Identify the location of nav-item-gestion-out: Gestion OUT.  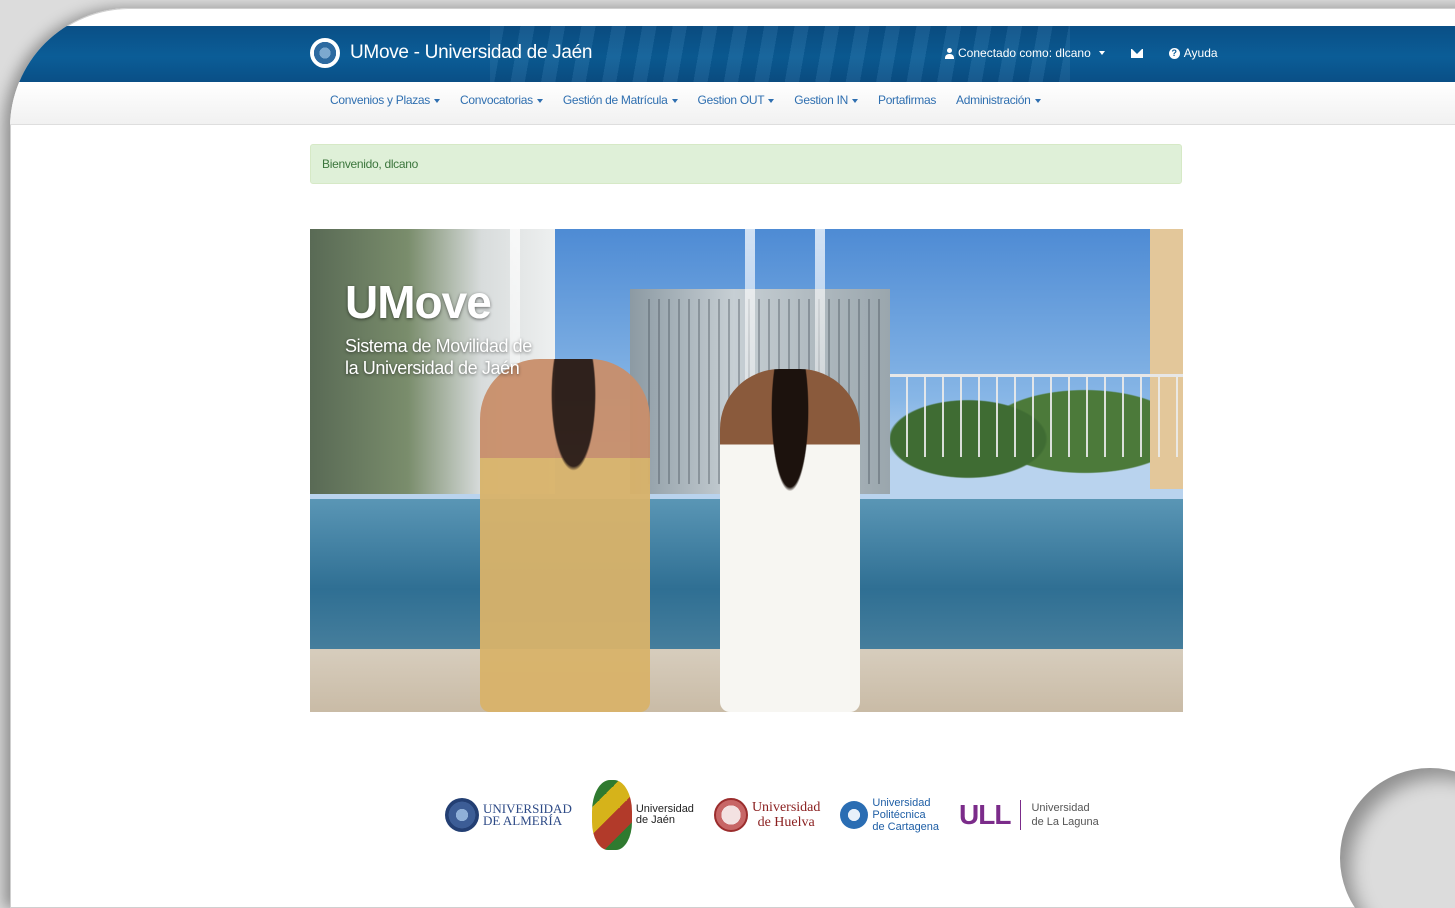
(736, 100).